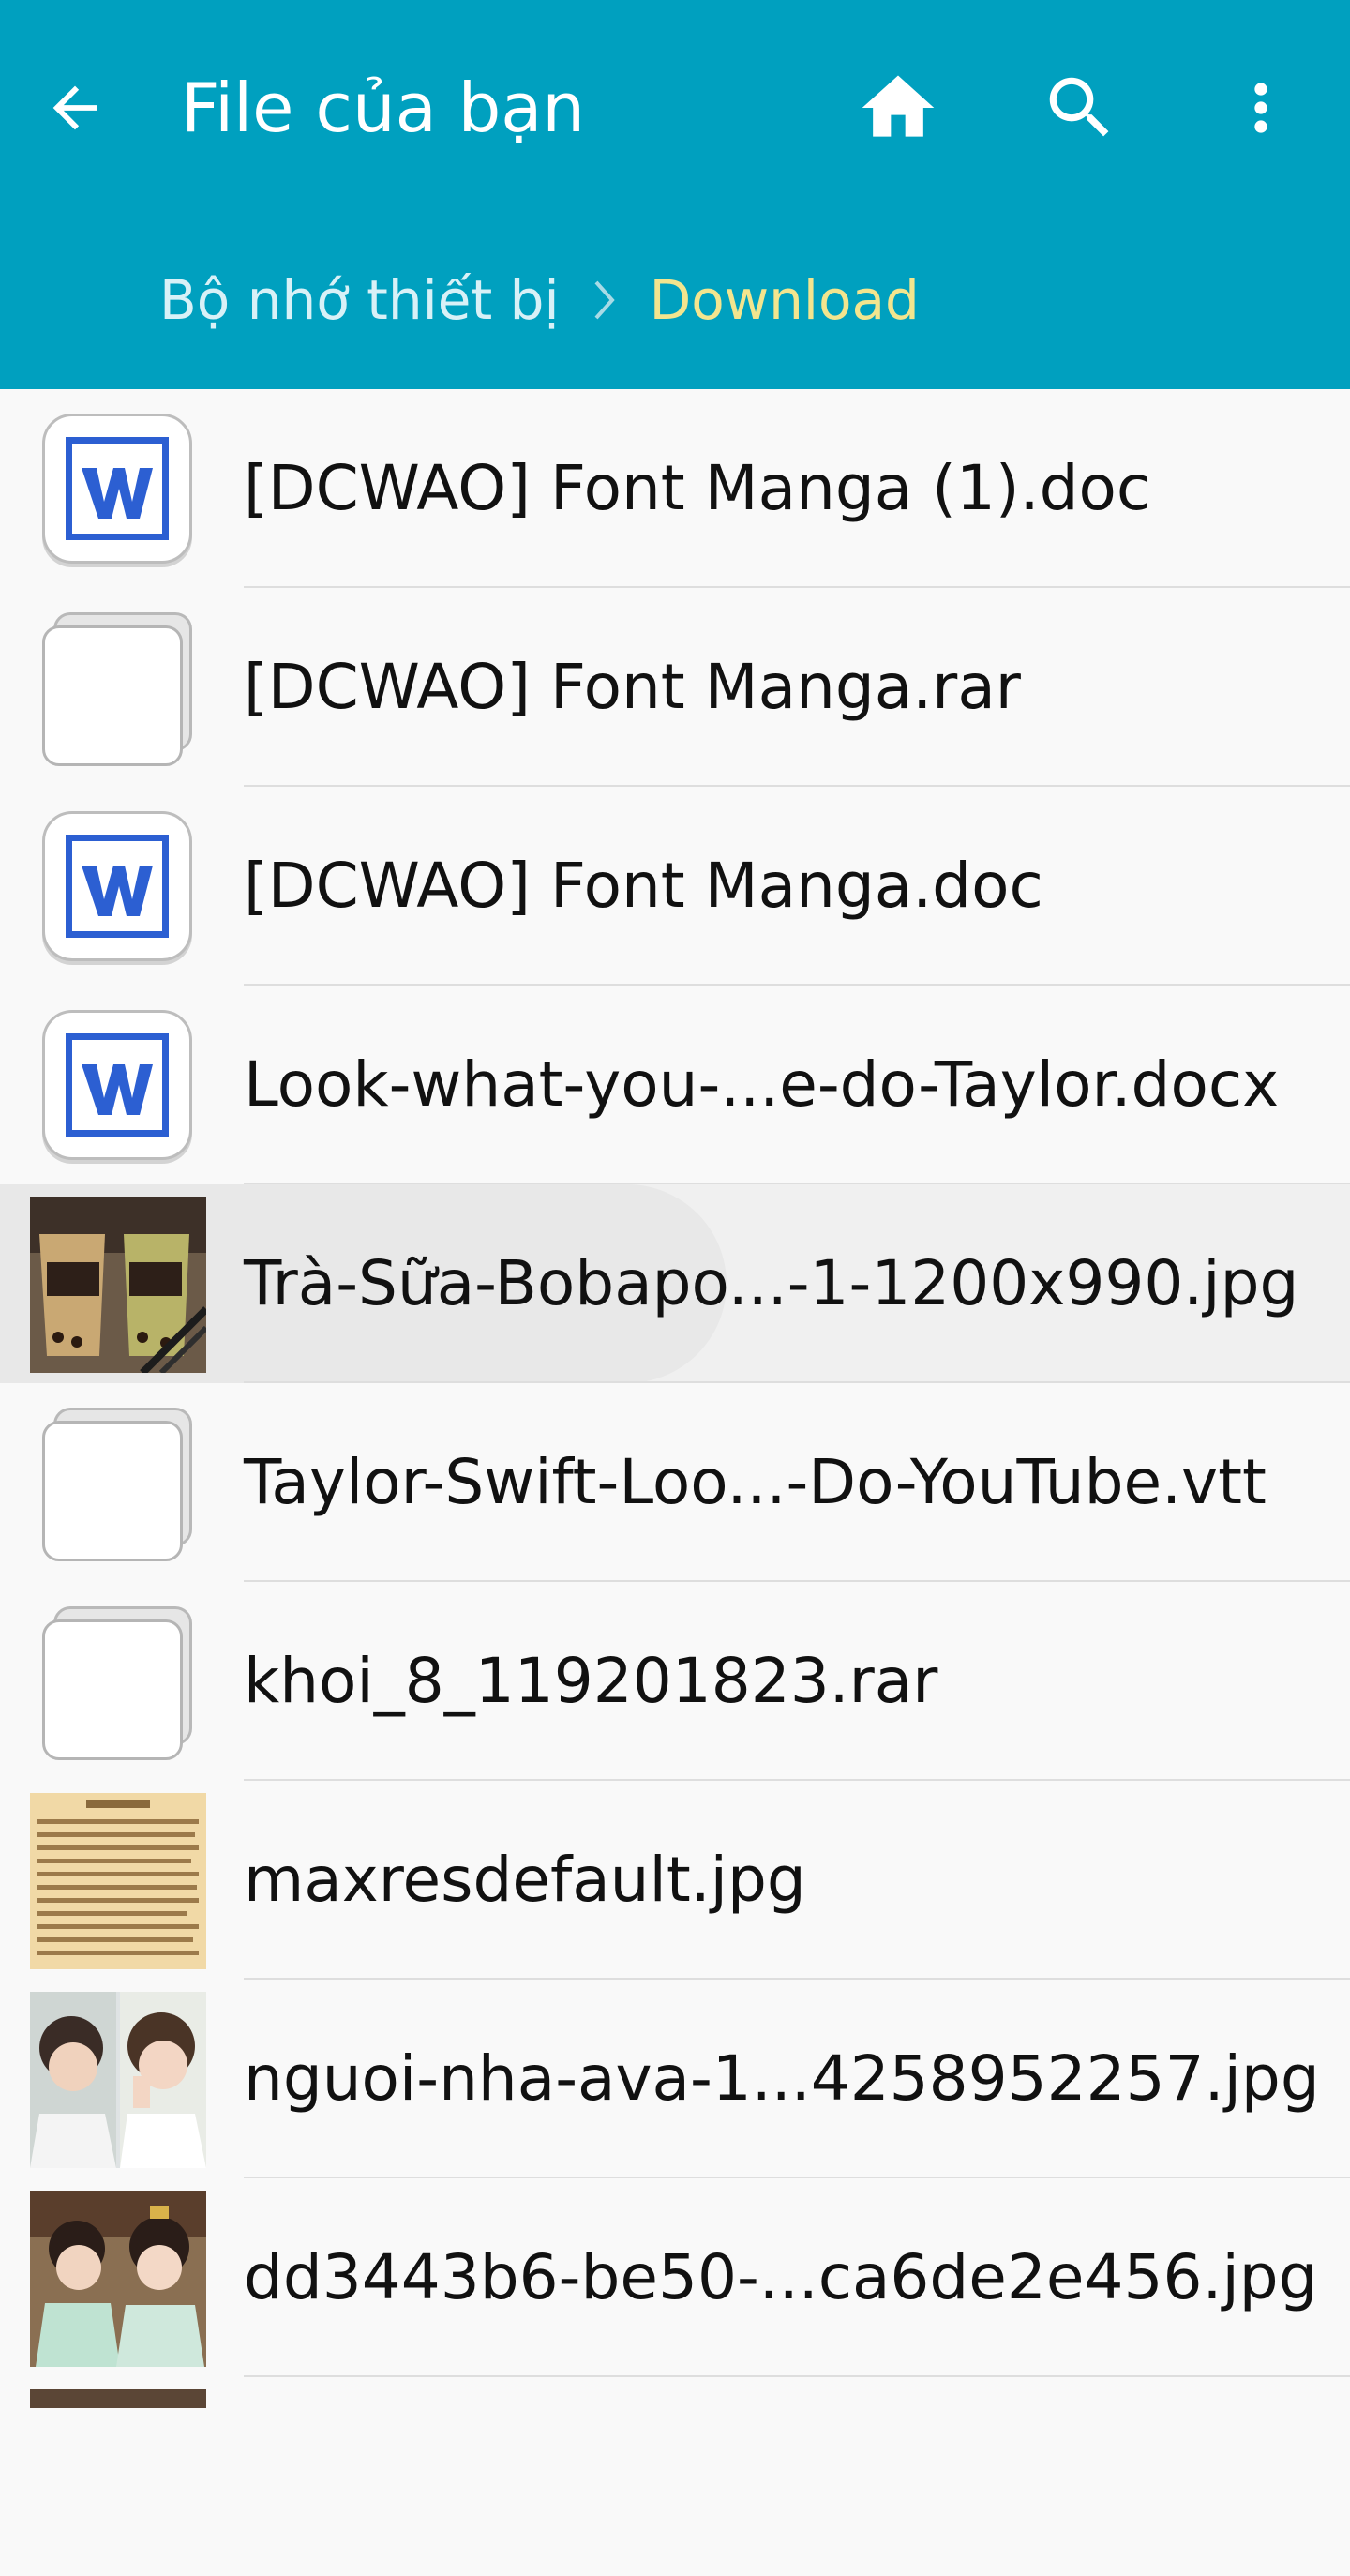 The image size is (1350, 2576). Describe the element at coordinates (383, 107) in the screenshot. I see `page-title: File của bạn` at that location.